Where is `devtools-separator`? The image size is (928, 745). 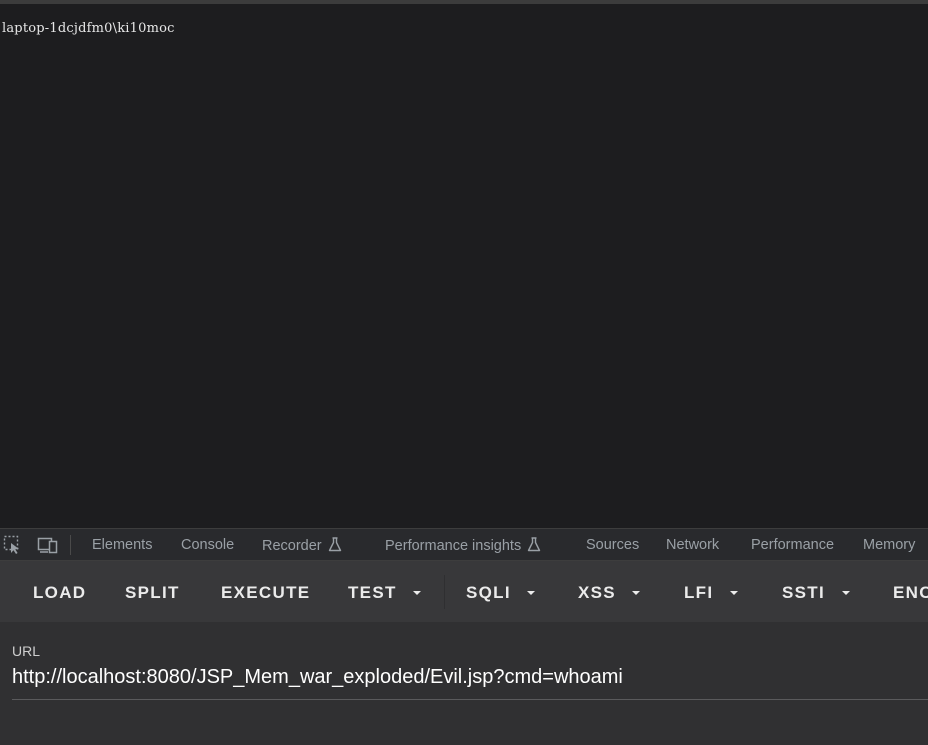 devtools-separator is located at coordinates (70, 545).